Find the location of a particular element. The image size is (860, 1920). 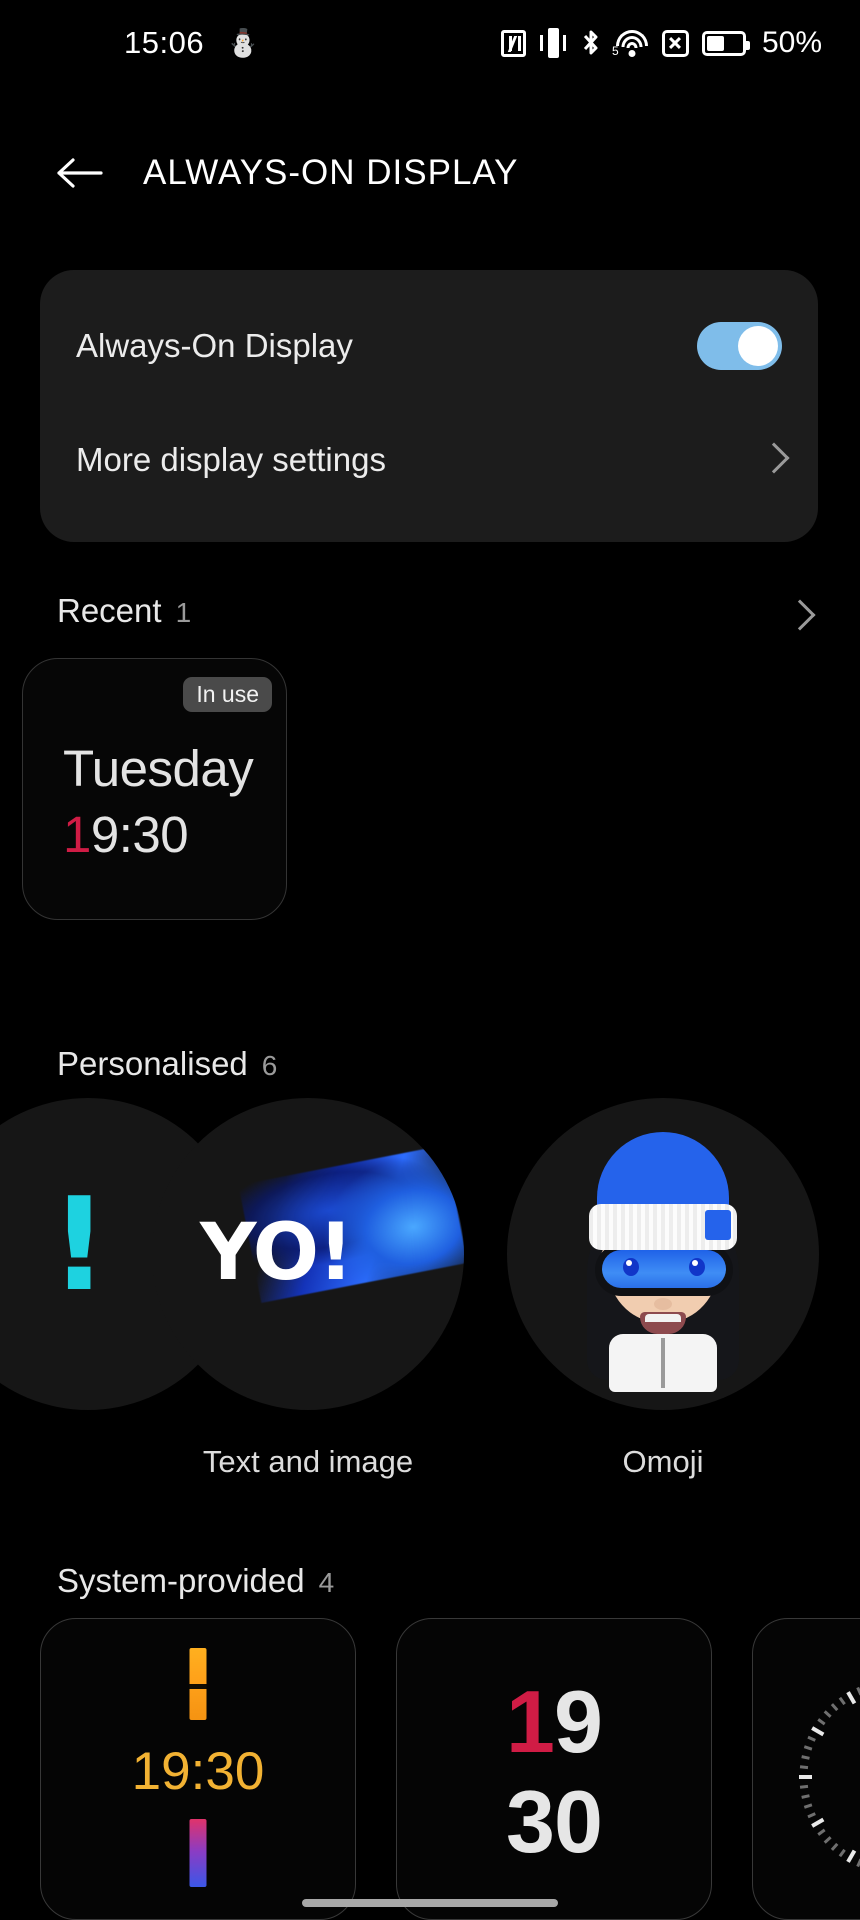

always-on-display-toggle is located at coordinates (739, 346).